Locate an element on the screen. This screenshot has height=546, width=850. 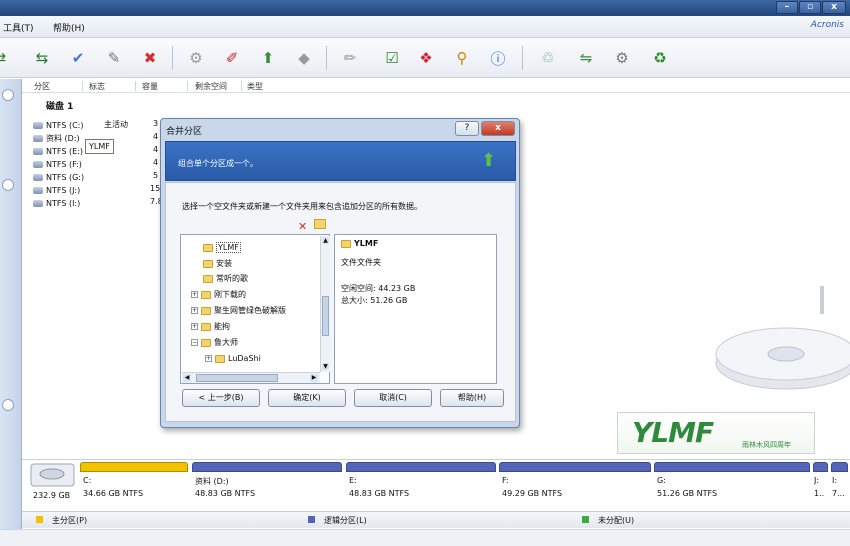
status-bar is located at coordinates (425, 537).